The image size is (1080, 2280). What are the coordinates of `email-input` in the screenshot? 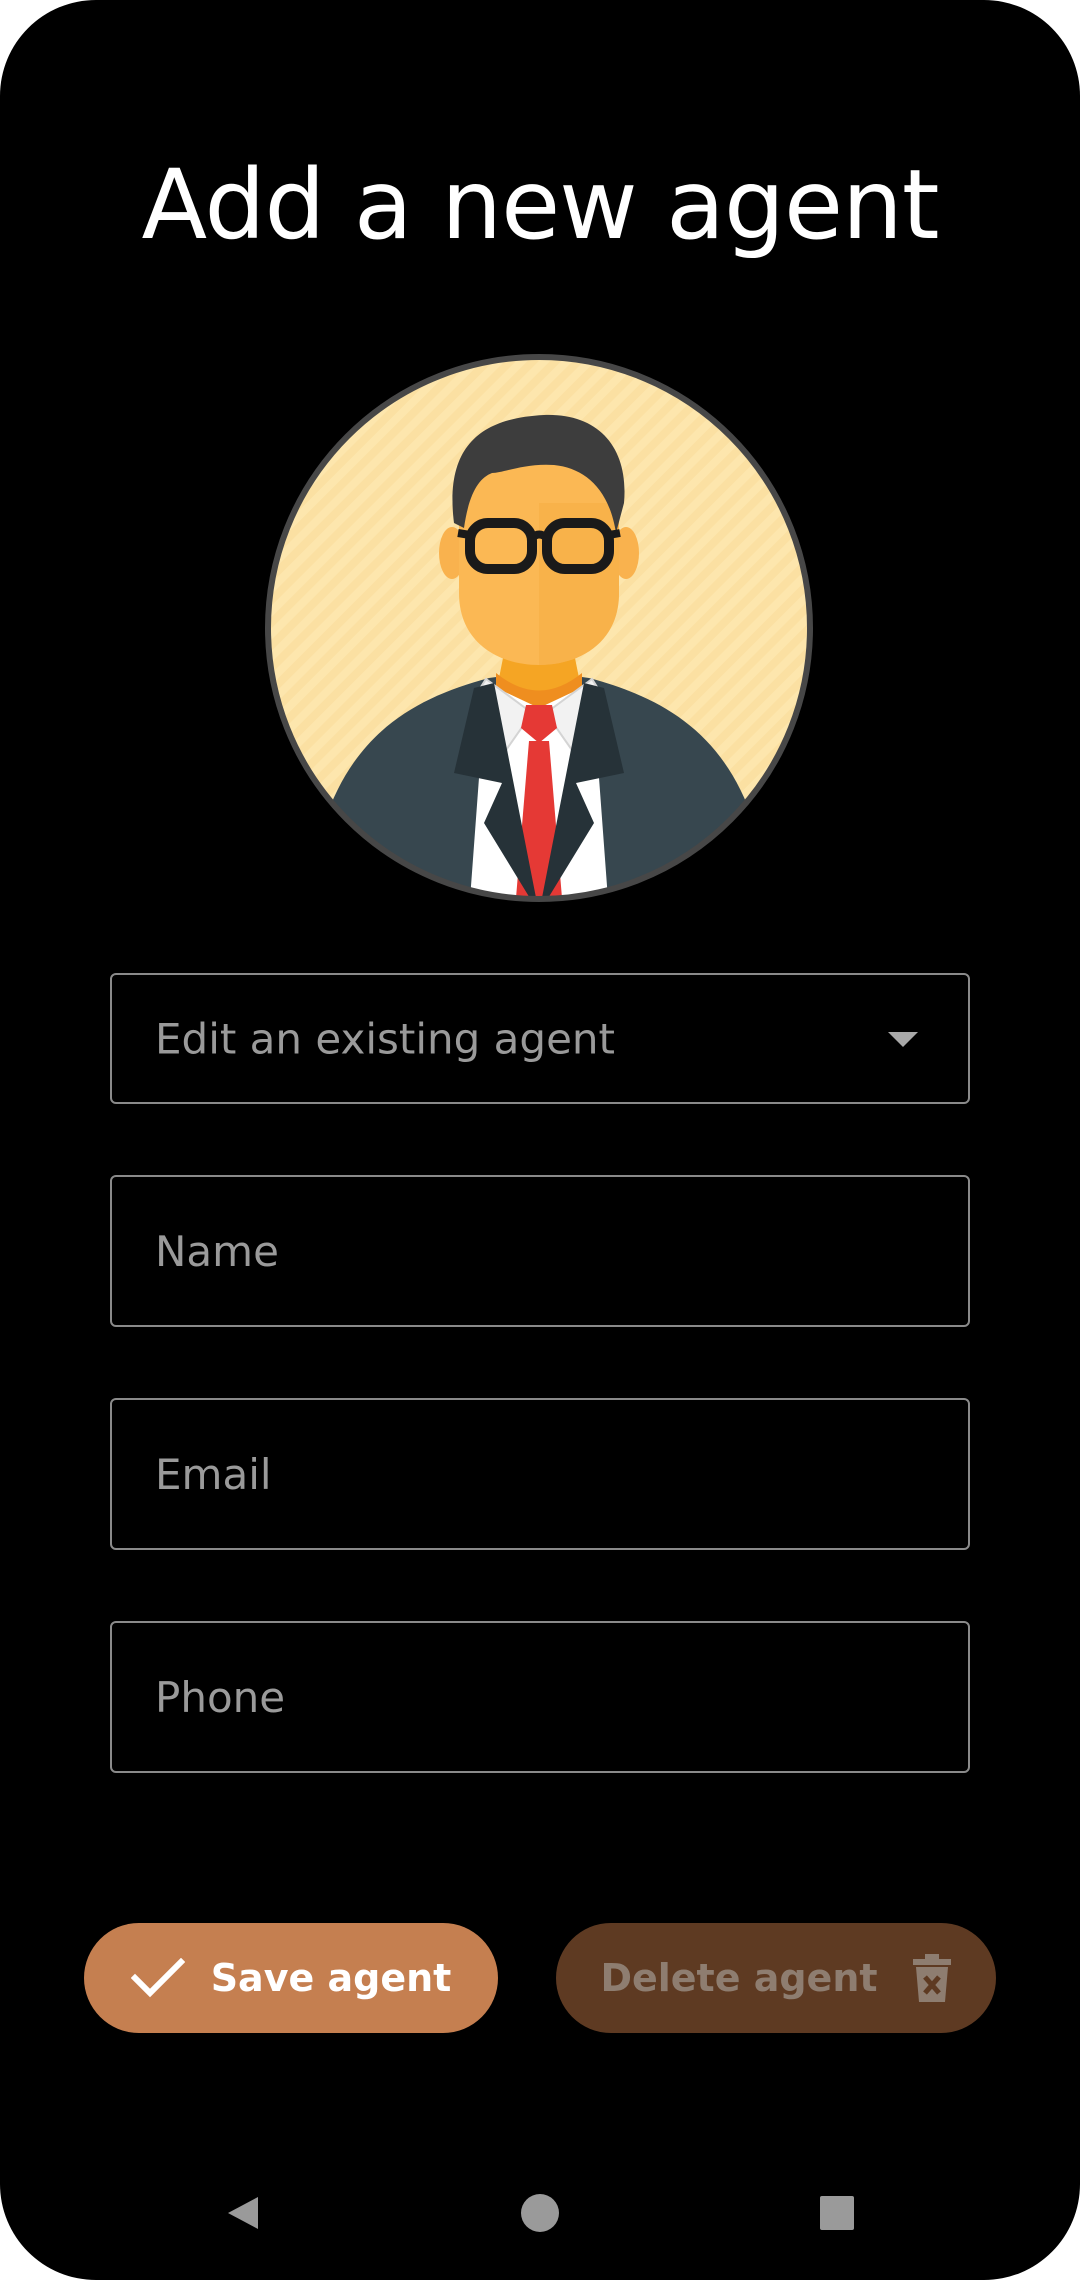 It's located at (540, 1474).